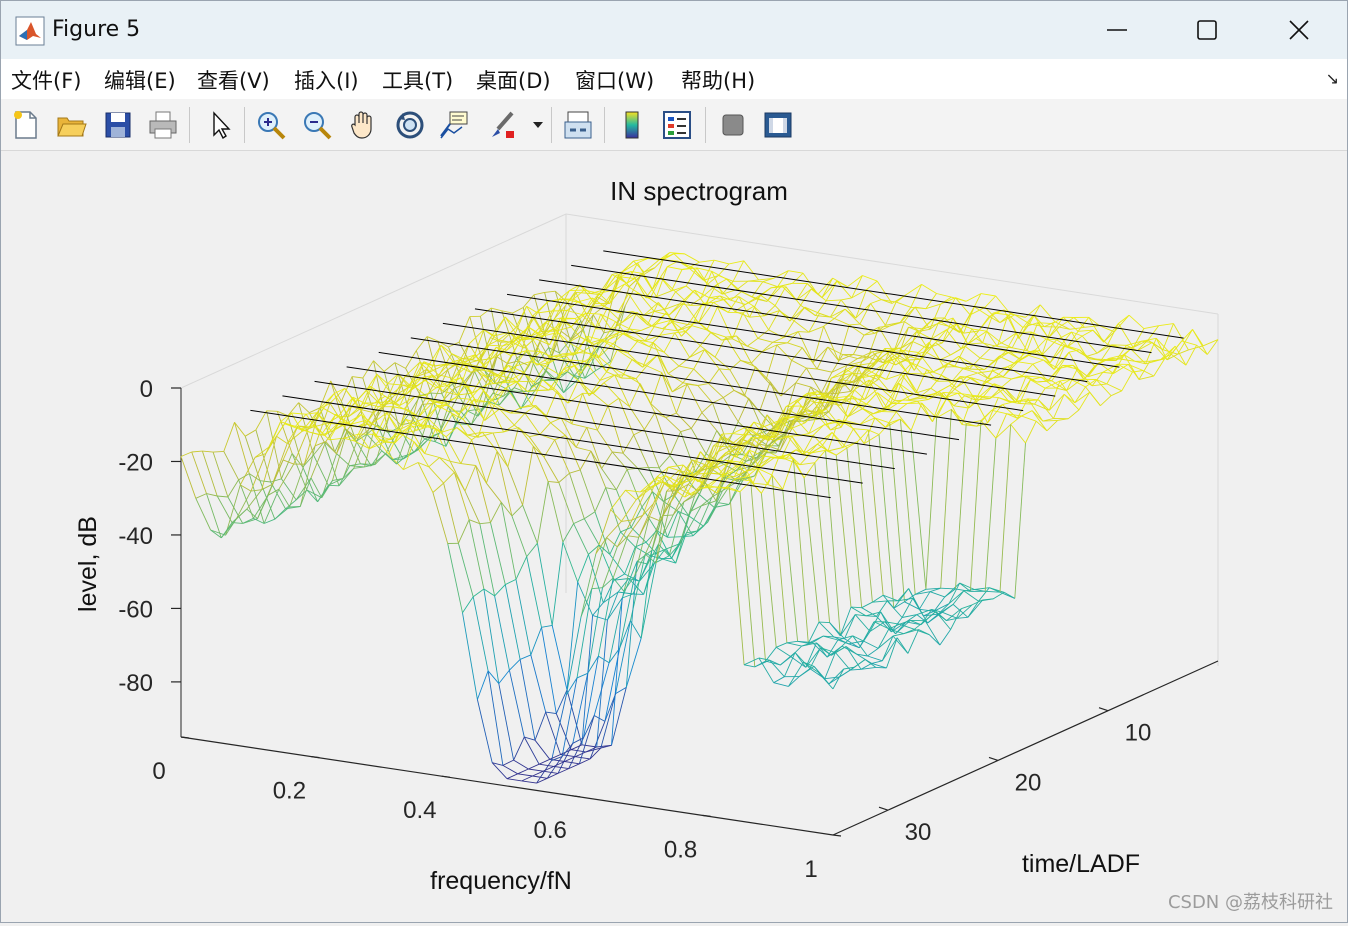 The width and height of the screenshot is (1348, 926). What do you see at coordinates (185, 737) in the screenshot?
I see `x-tick-mark` at bounding box center [185, 737].